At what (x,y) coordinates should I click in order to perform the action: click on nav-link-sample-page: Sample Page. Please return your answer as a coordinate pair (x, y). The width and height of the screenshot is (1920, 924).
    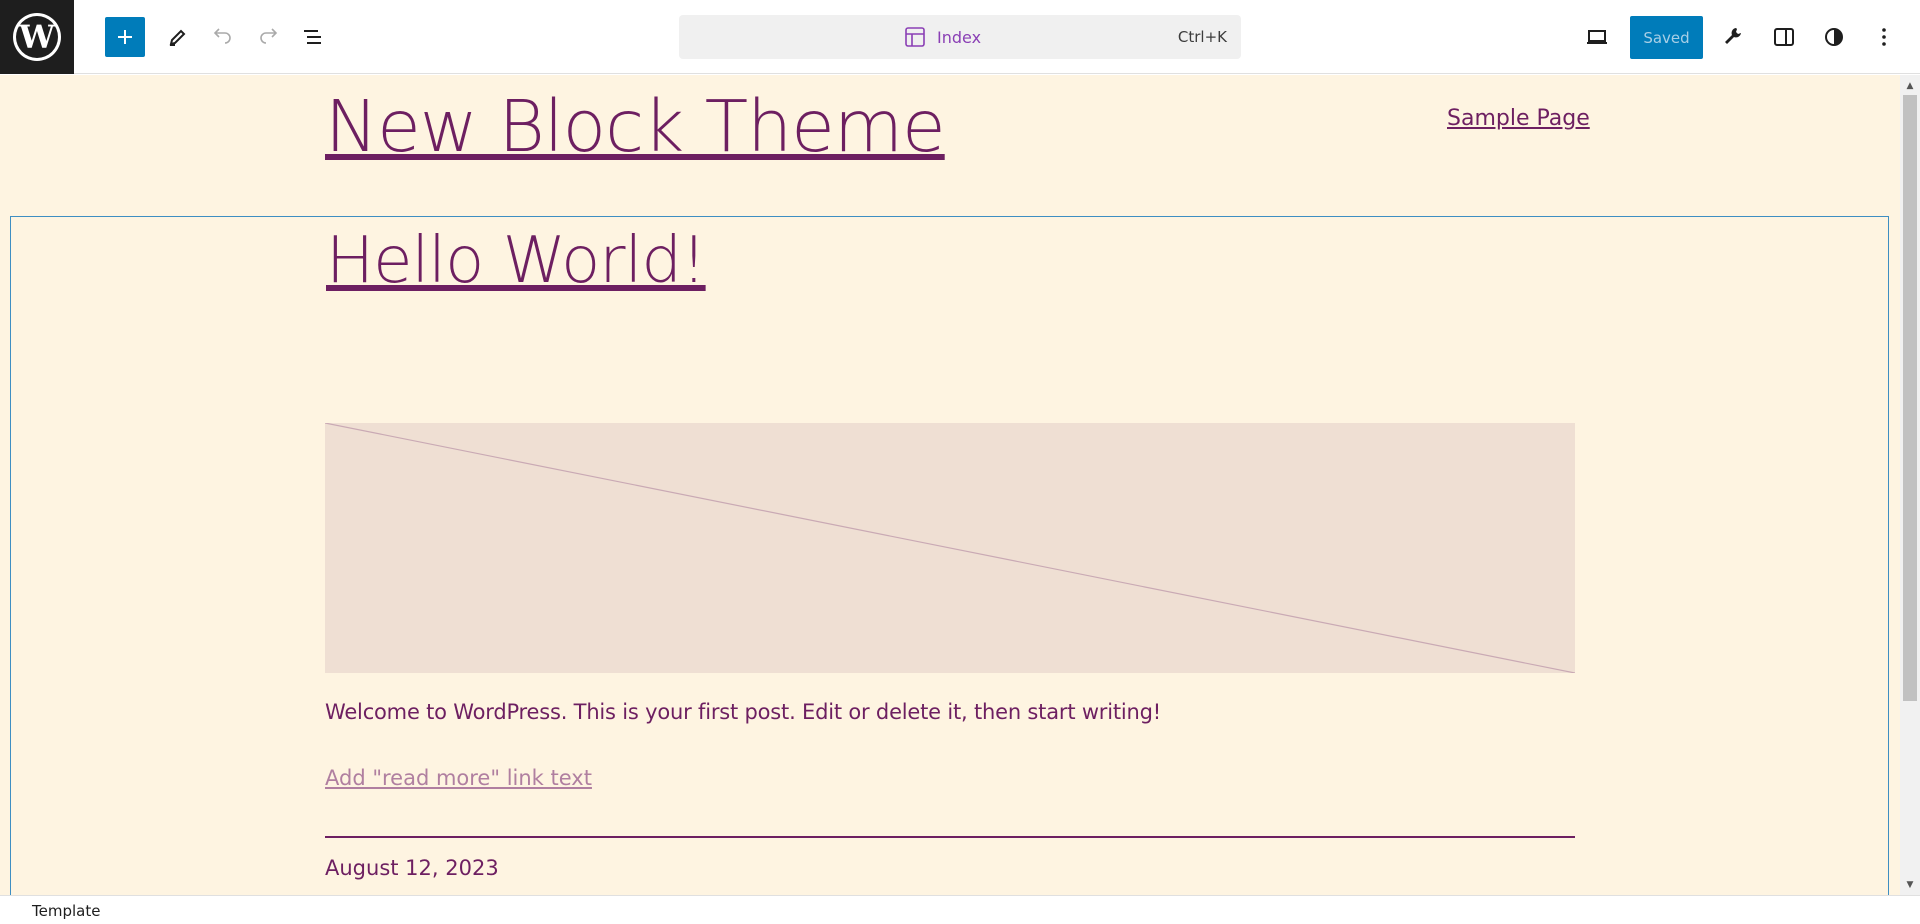
    Looking at the image, I should click on (1518, 118).